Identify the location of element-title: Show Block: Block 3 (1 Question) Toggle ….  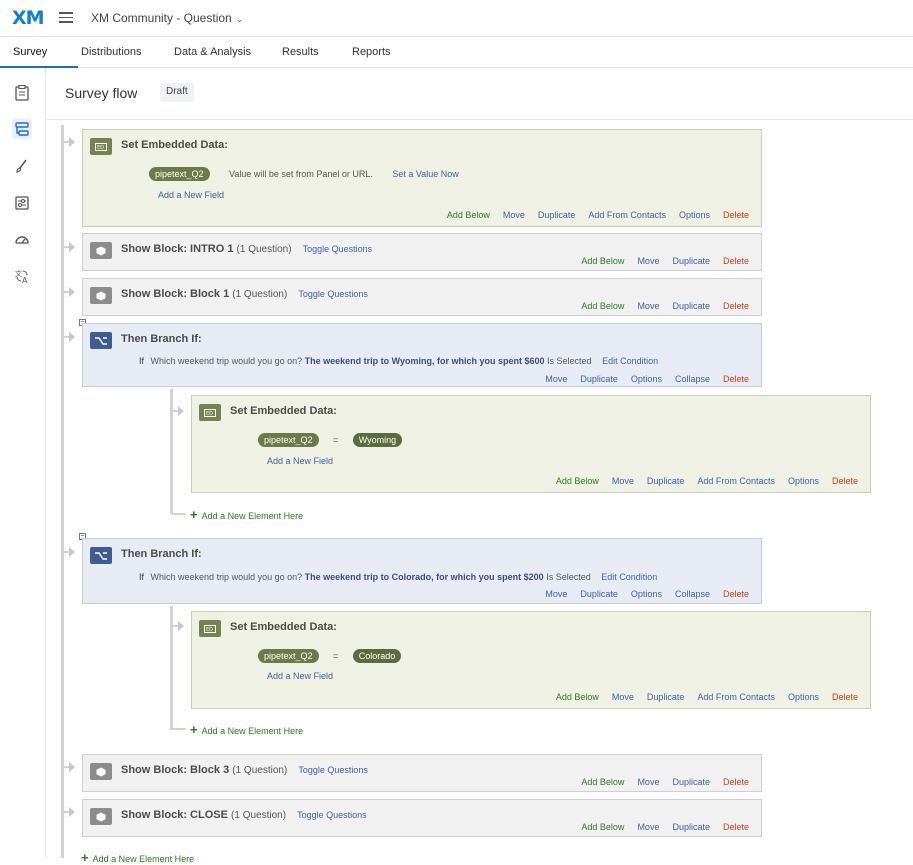
(244, 770).